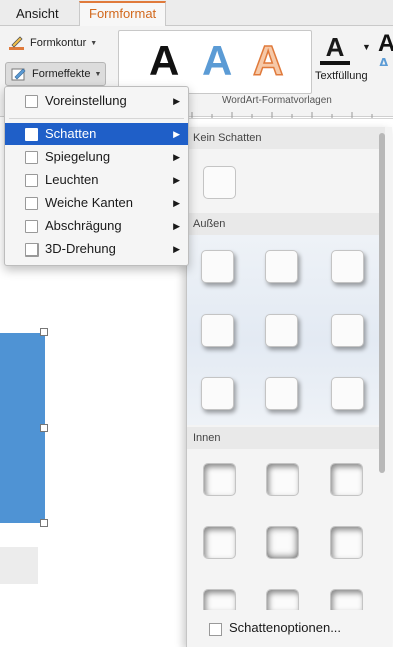 This screenshot has width=393, height=647. Describe the element at coordinates (61, 74) in the screenshot. I see `formeffekte-label: Formeffekte` at that location.